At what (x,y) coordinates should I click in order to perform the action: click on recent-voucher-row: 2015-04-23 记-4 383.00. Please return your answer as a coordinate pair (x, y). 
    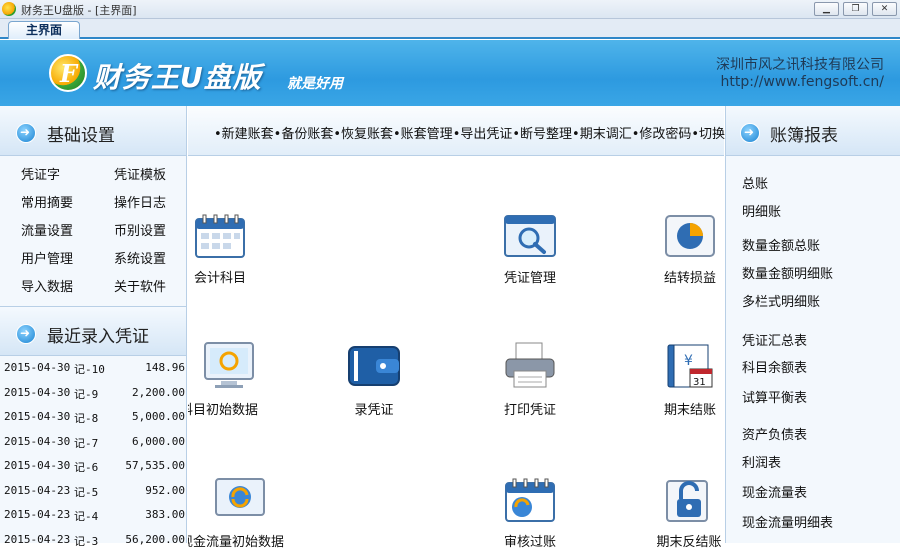
    Looking at the image, I should click on (93, 515).